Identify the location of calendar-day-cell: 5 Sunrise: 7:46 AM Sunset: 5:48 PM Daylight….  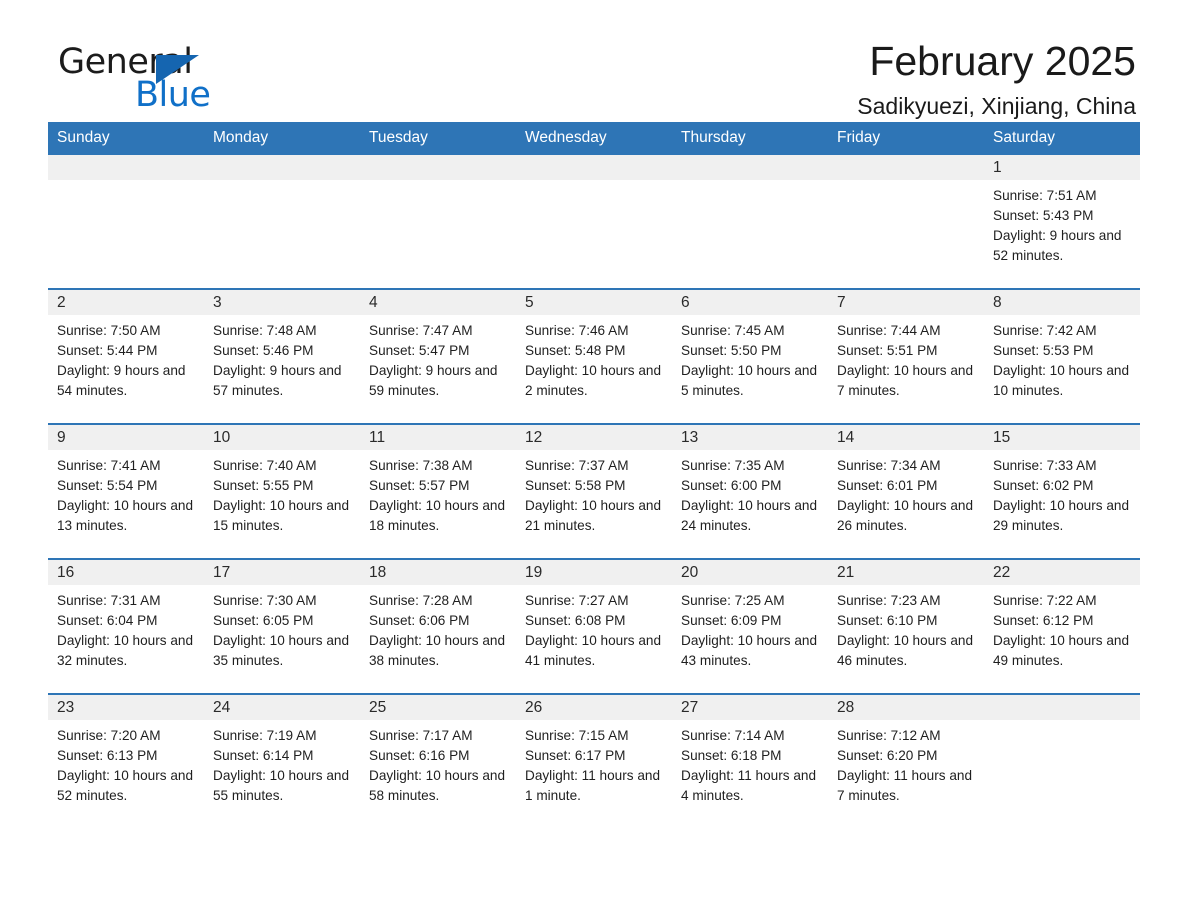
(594, 356).